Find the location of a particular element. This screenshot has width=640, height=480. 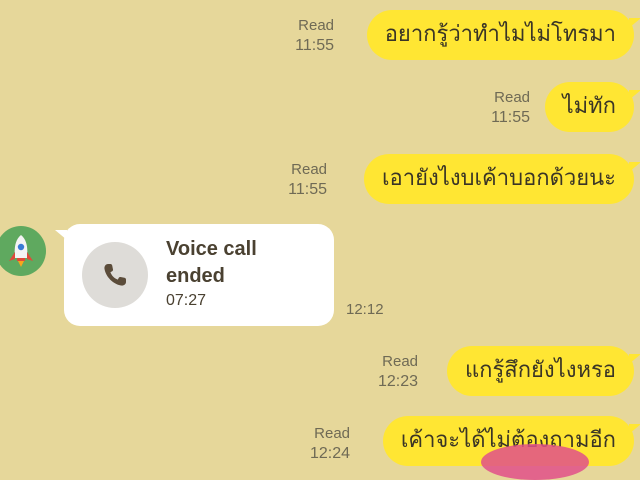

message-time: 12:23 is located at coordinates (397, 381).